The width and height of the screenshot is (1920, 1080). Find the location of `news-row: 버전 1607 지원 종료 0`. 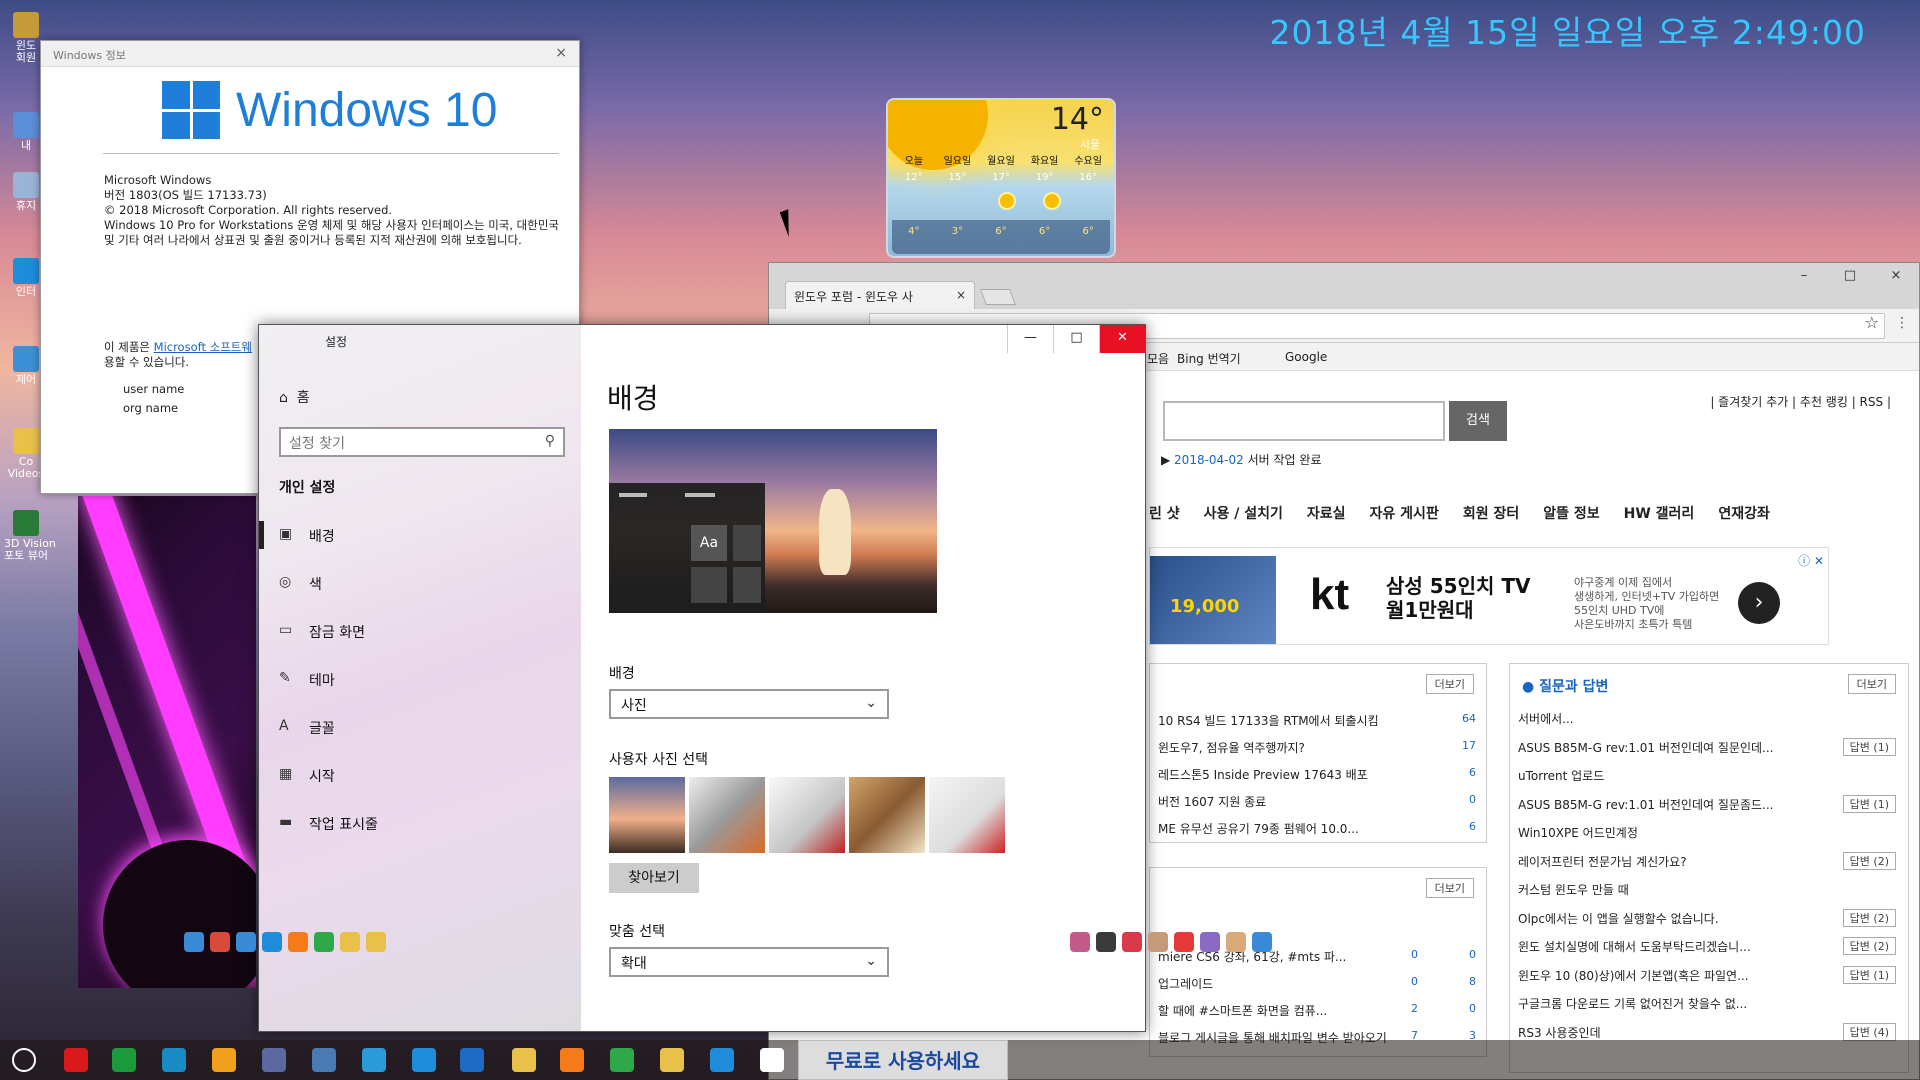

news-row: 버전 1607 지원 종료 0 is located at coordinates (1318, 800).